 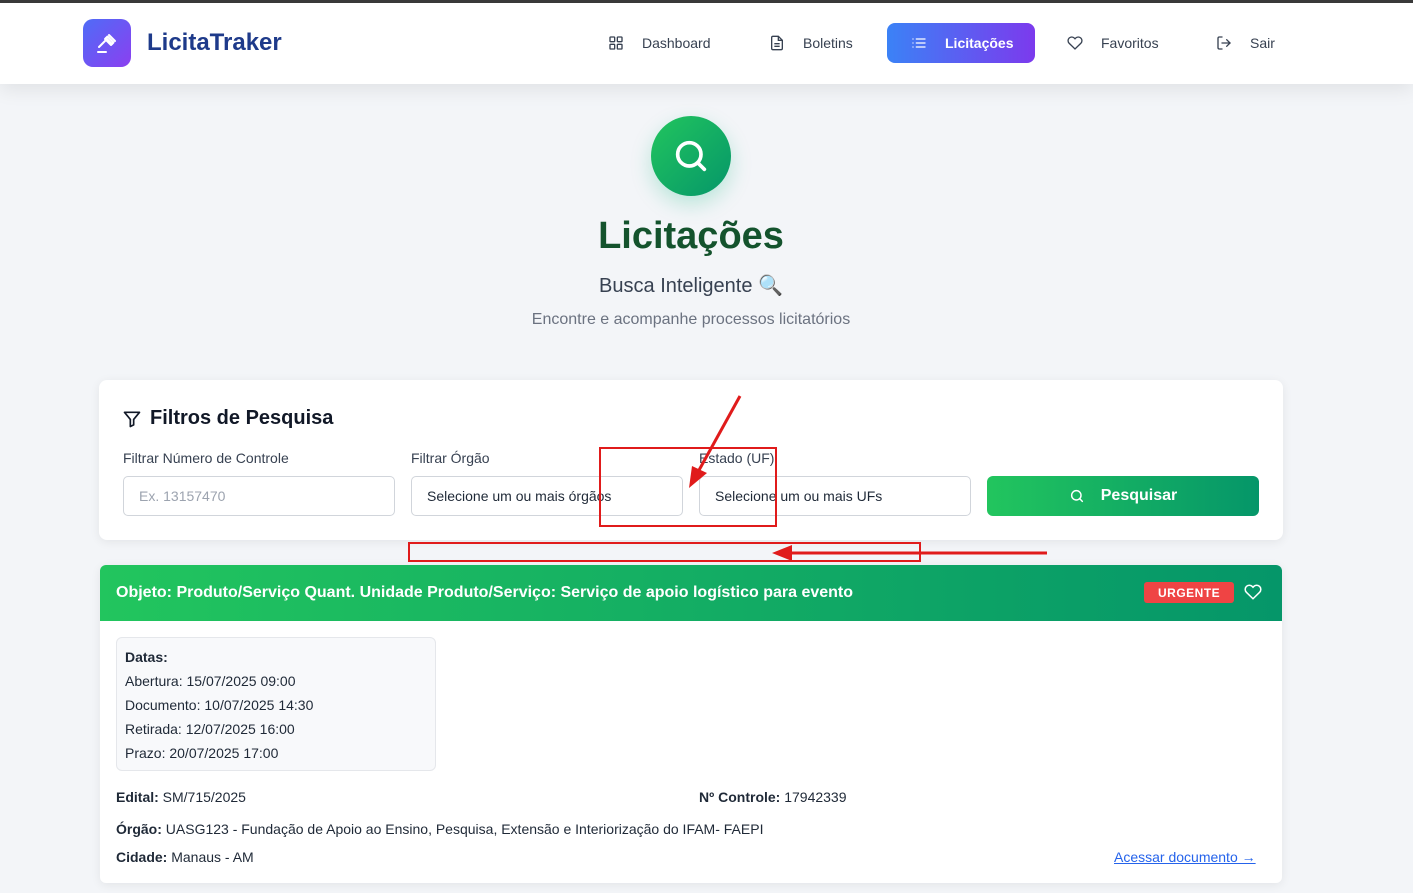 What do you see at coordinates (1189, 592) in the screenshot?
I see `urgent-badge: URGENTE` at bounding box center [1189, 592].